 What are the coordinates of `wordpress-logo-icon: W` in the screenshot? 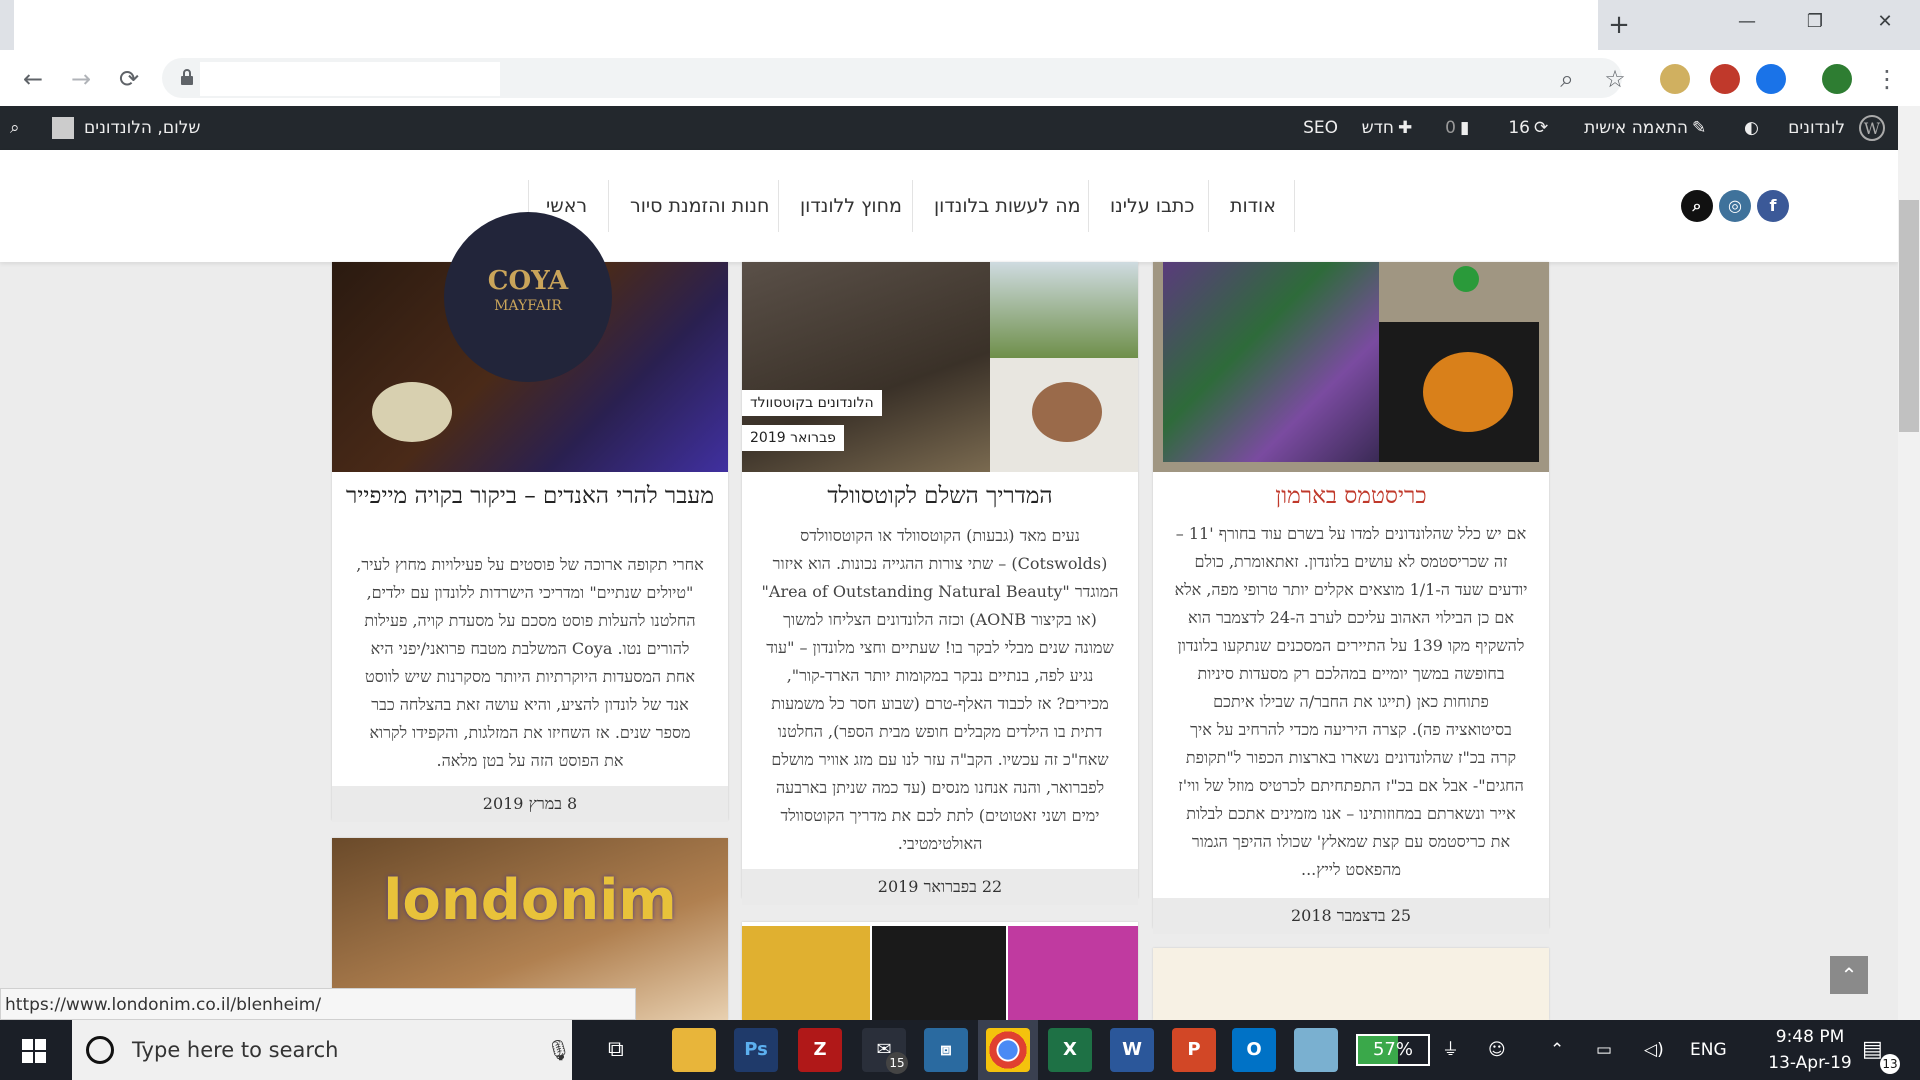 It's located at (1872, 128).